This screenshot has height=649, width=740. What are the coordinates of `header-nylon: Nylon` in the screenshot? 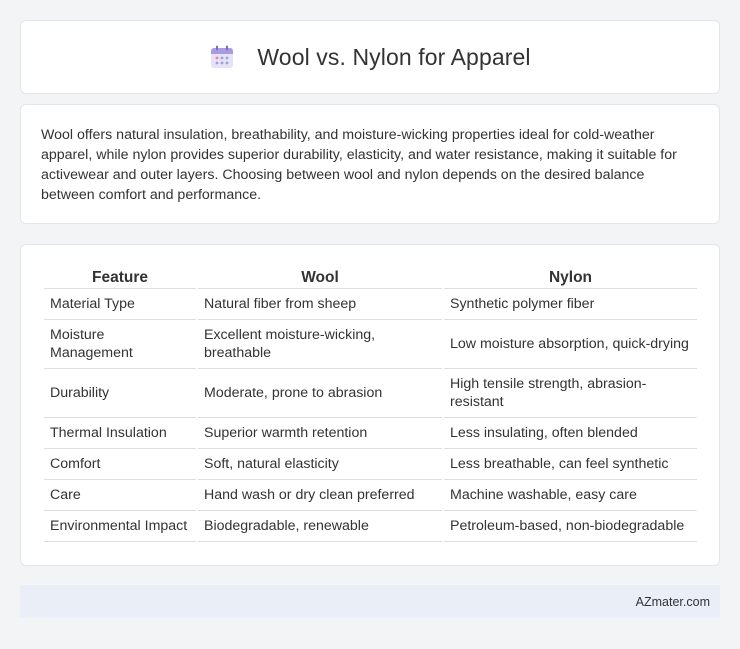 It's located at (570, 277).